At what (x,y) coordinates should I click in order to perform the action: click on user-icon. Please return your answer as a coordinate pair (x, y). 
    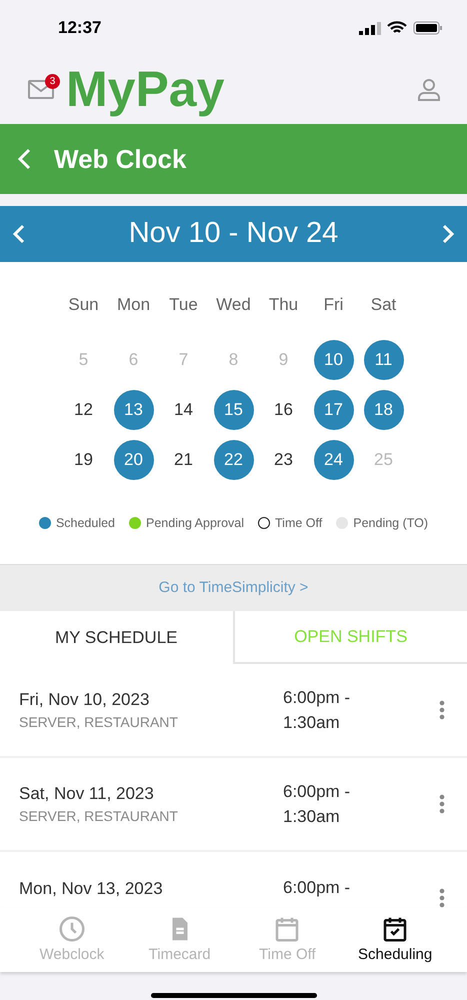
    Looking at the image, I should click on (429, 89).